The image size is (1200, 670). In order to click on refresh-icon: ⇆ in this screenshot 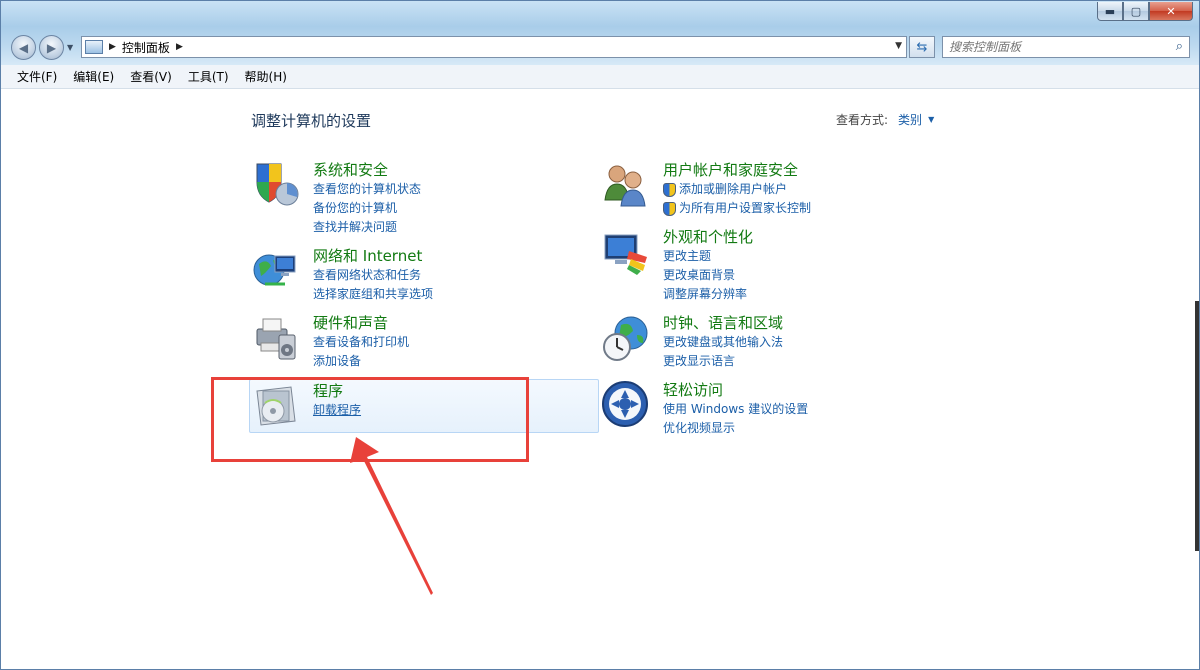, I will do `click(922, 47)`.